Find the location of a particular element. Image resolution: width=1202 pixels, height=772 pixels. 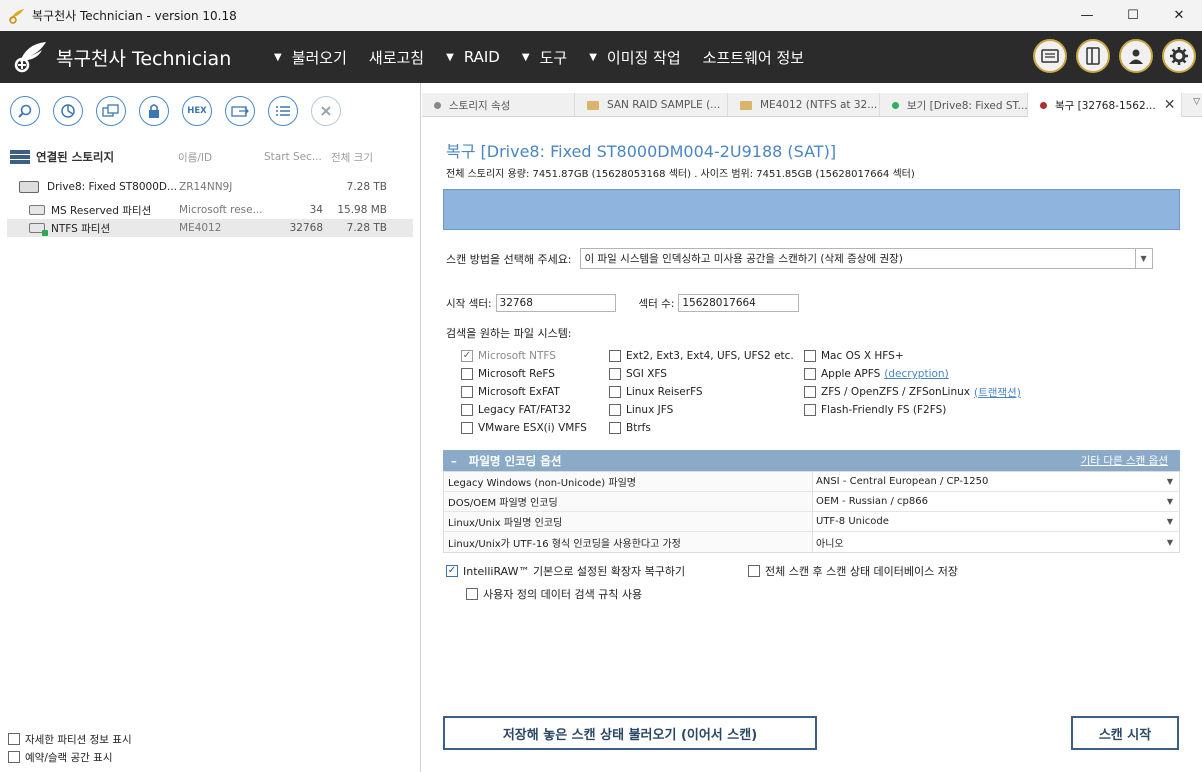

col-total-size: 전체 크기 is located at coordinates (352, 157).